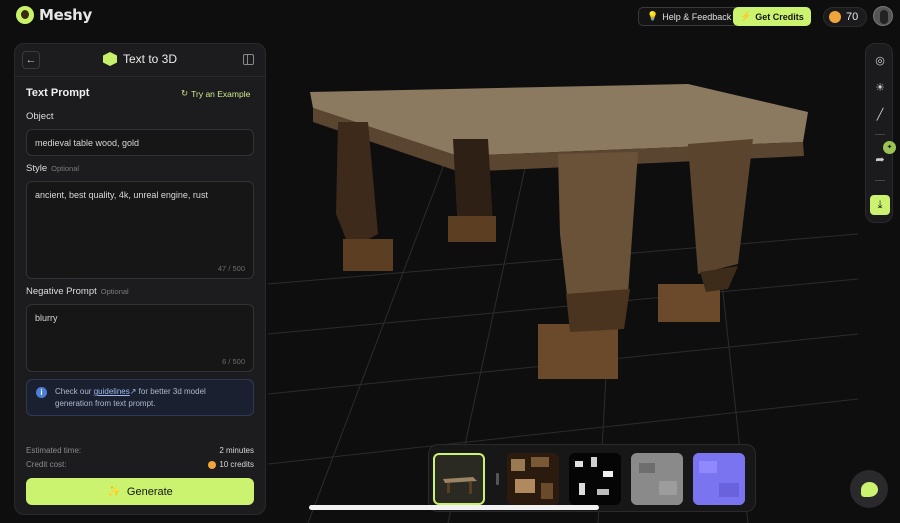 This screenshot has height=523, width=900. I want to click on try-example-link: ↻ Try an Example, so click(215, 93).